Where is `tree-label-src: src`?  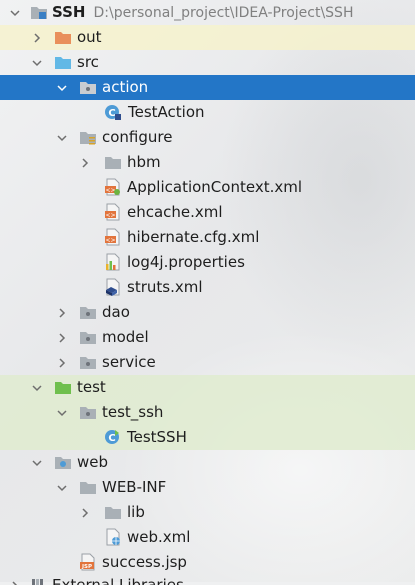
tree-label-src: src is located at coordinates (88, 62).